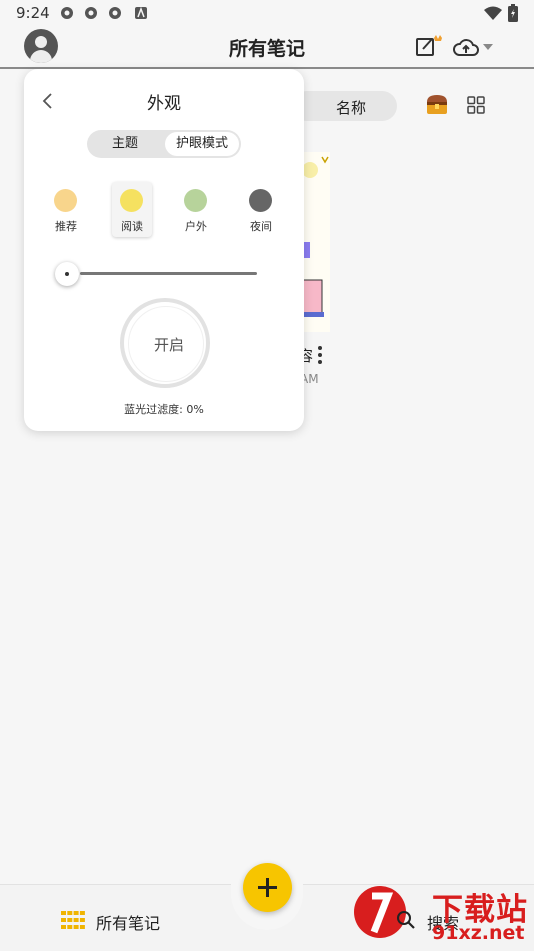  Describe the element at coordinates (260, 200) in the screenshot. I see `swatch-night` at that location.